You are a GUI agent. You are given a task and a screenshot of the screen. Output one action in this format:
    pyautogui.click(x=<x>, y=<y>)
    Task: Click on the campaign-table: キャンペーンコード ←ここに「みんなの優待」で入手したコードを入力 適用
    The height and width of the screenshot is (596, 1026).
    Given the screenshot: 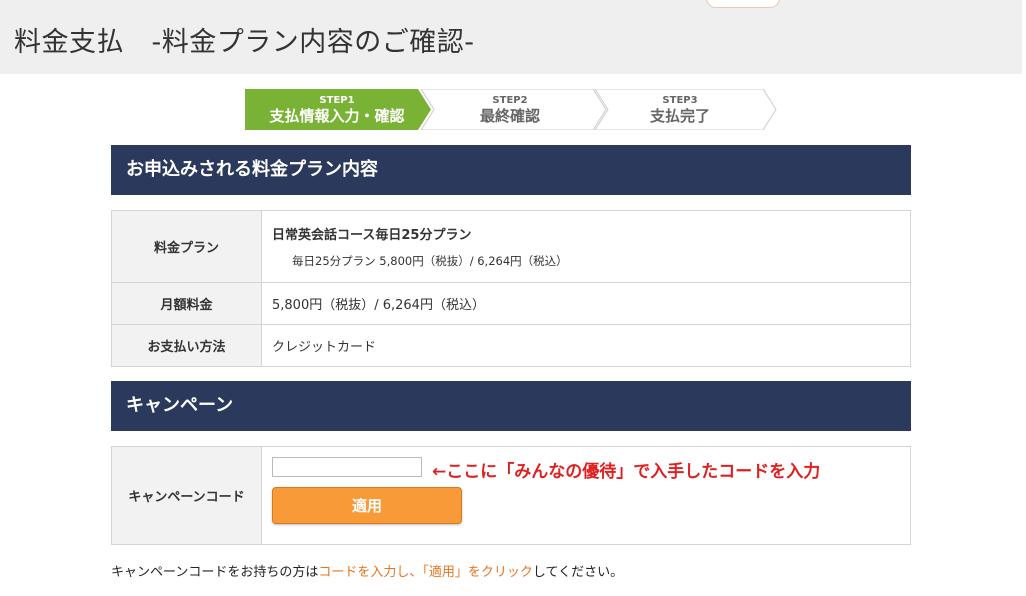 What is the action you would take?
    pyautogui.click(x=511, y=495)
    